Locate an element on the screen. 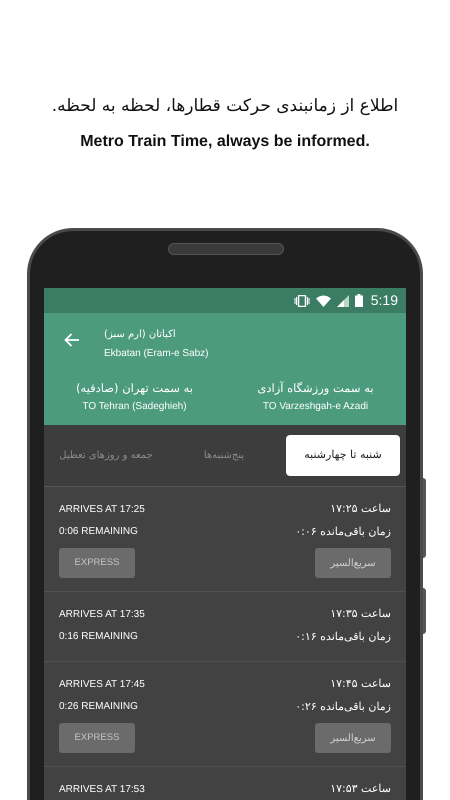 The image size is (450, 800). arrival-info: ساعت ۱۷:۳۵ is located at coordinates (360, 614).